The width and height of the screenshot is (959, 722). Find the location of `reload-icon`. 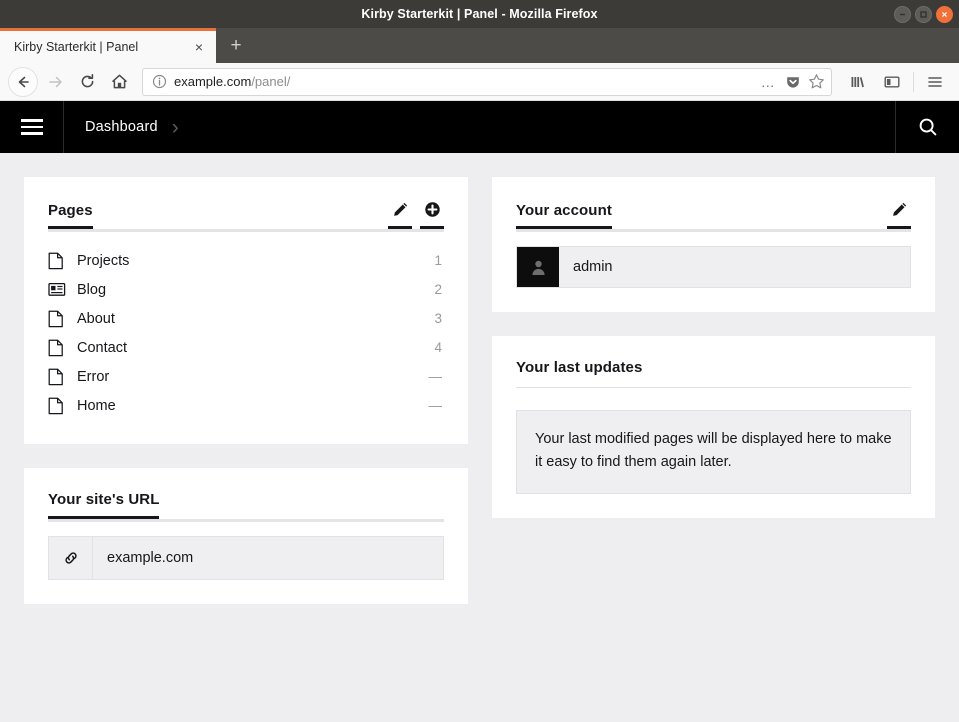

reload-icon is located at coordinates (87, 81).